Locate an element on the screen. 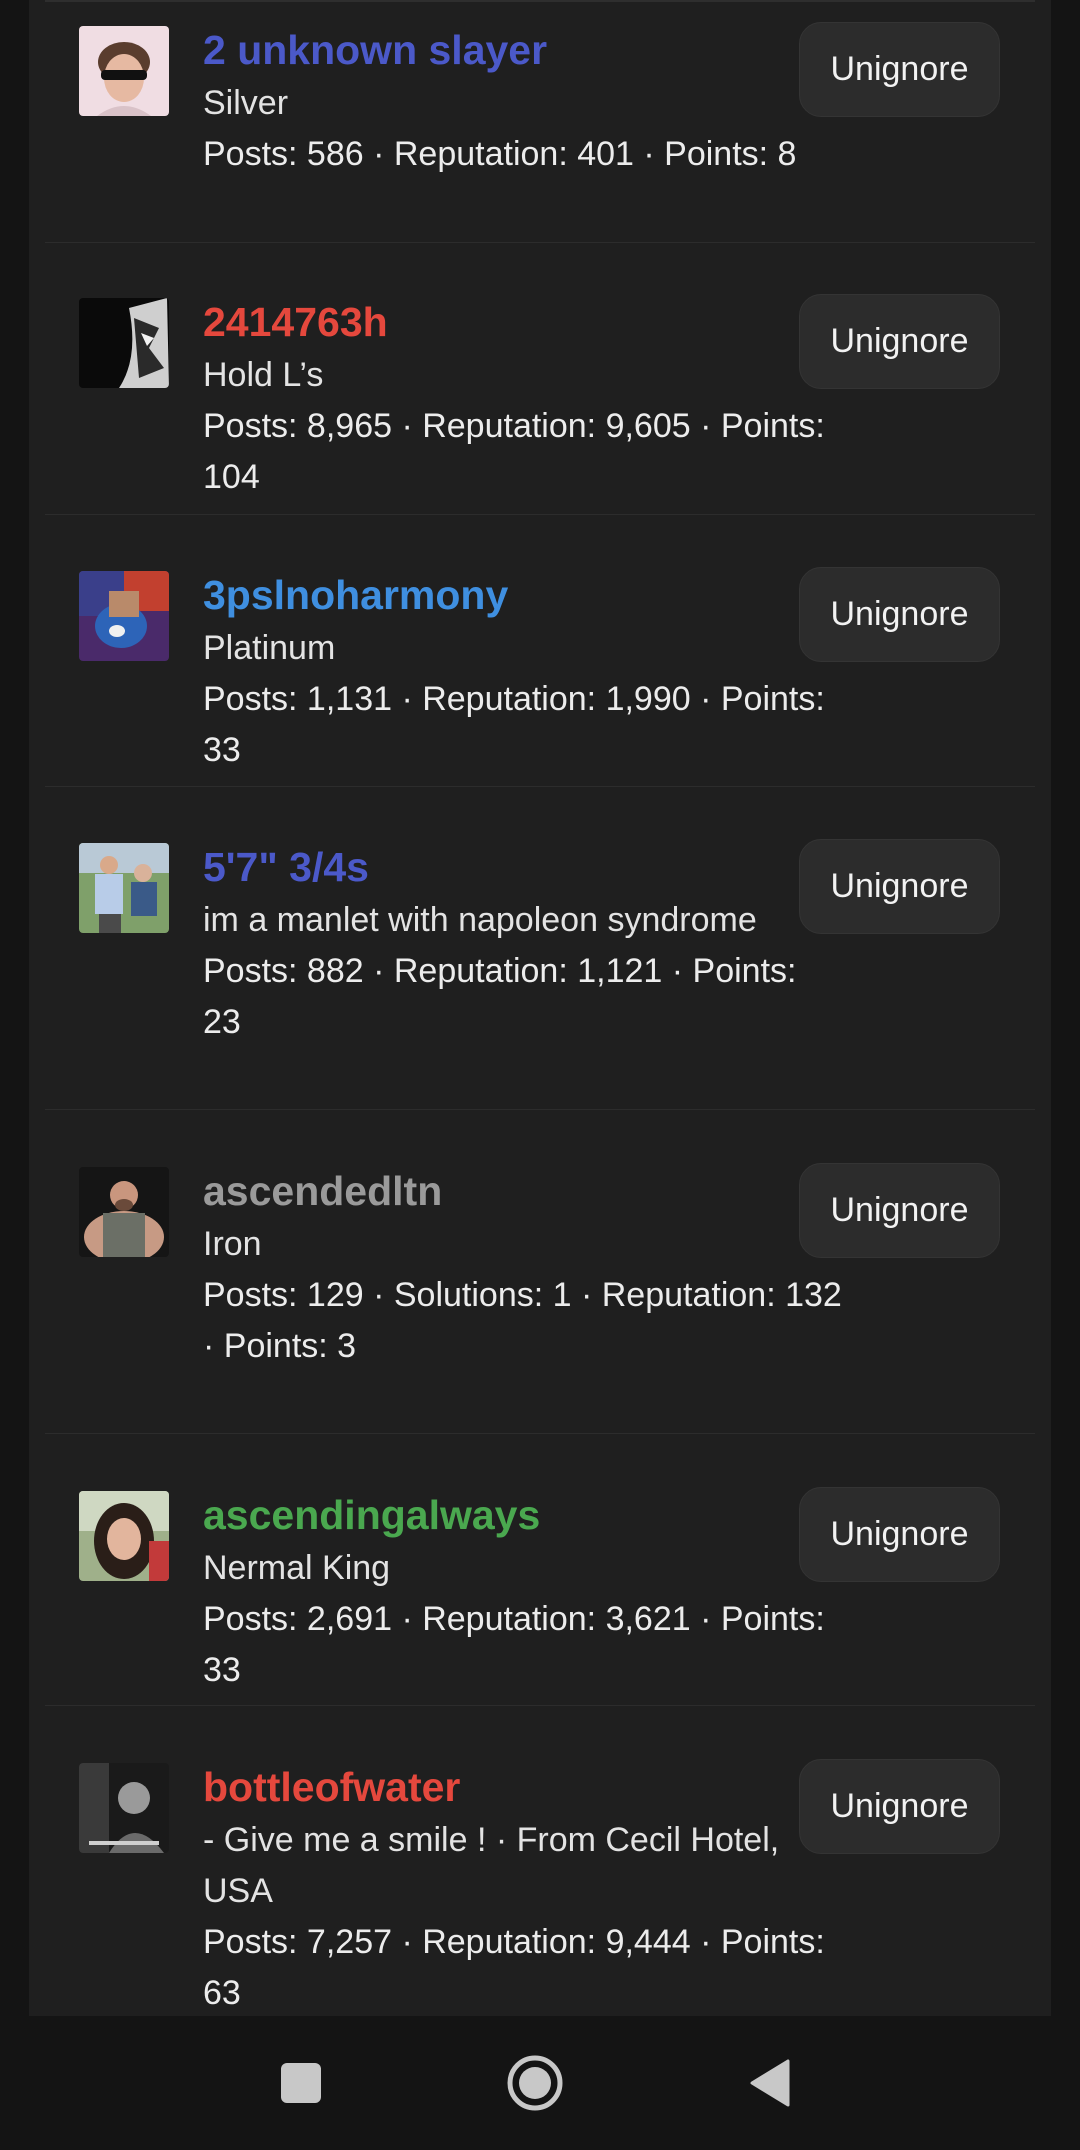  avatar-monochrome-icon is located at coordinates (124, 1808).